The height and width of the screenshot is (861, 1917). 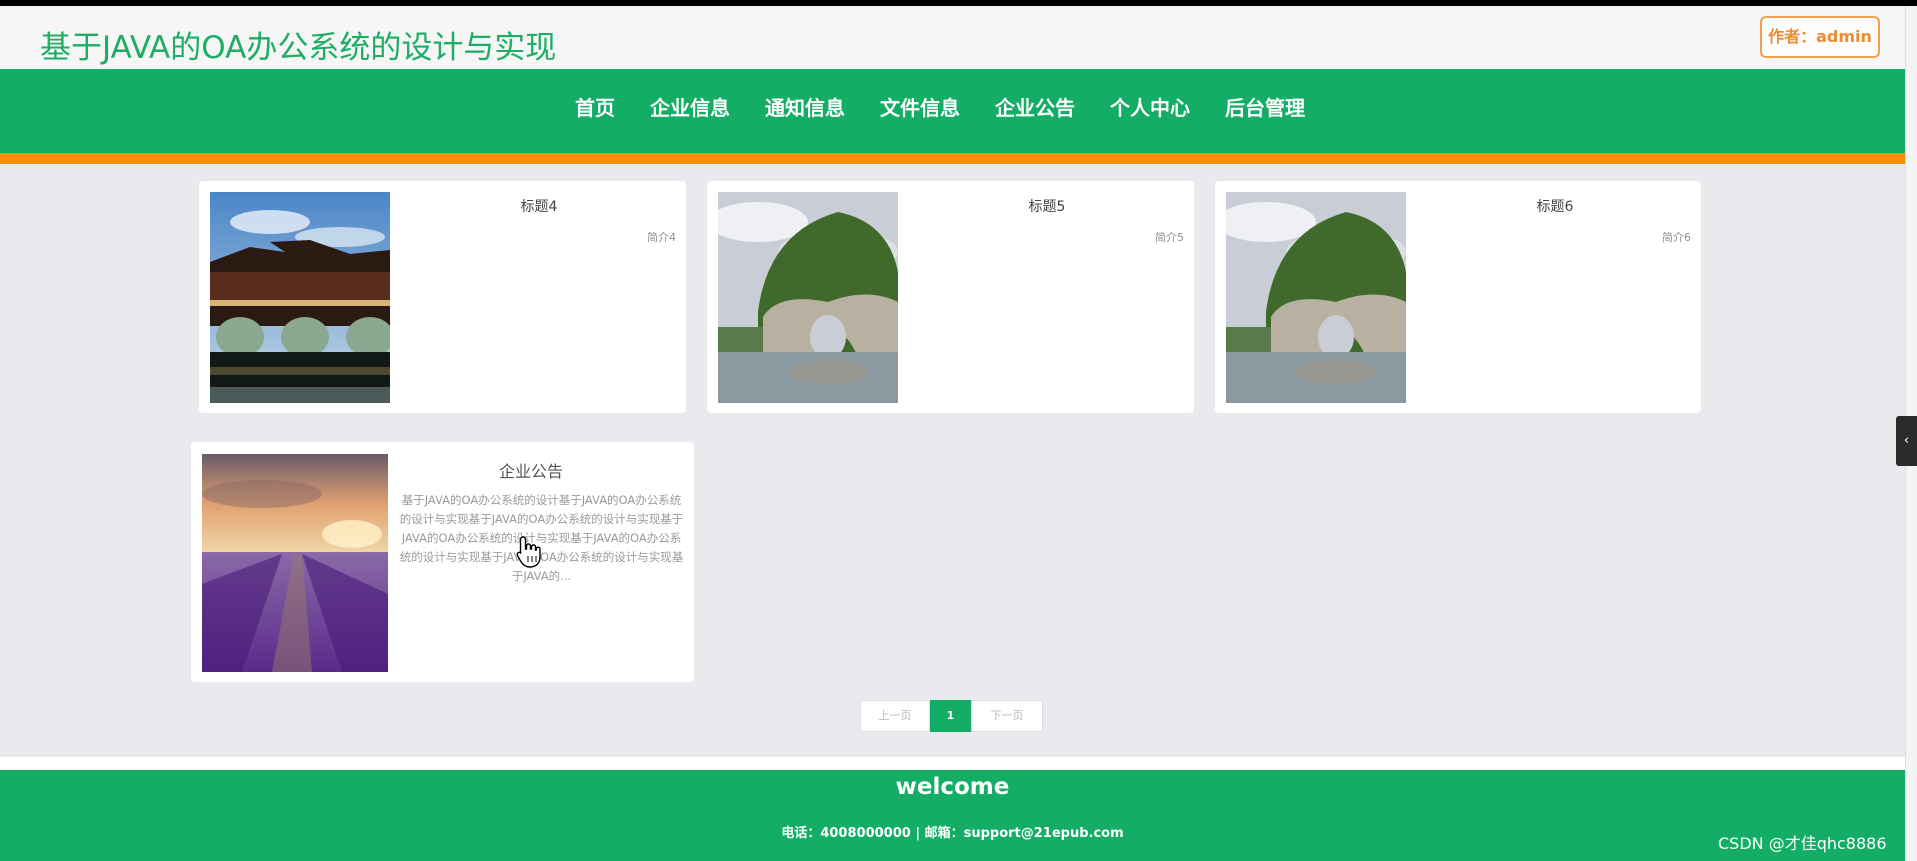 I want to click on site-title: 基于JAVA的OA办公系统的设计与实现, so click(x=298, y=44).